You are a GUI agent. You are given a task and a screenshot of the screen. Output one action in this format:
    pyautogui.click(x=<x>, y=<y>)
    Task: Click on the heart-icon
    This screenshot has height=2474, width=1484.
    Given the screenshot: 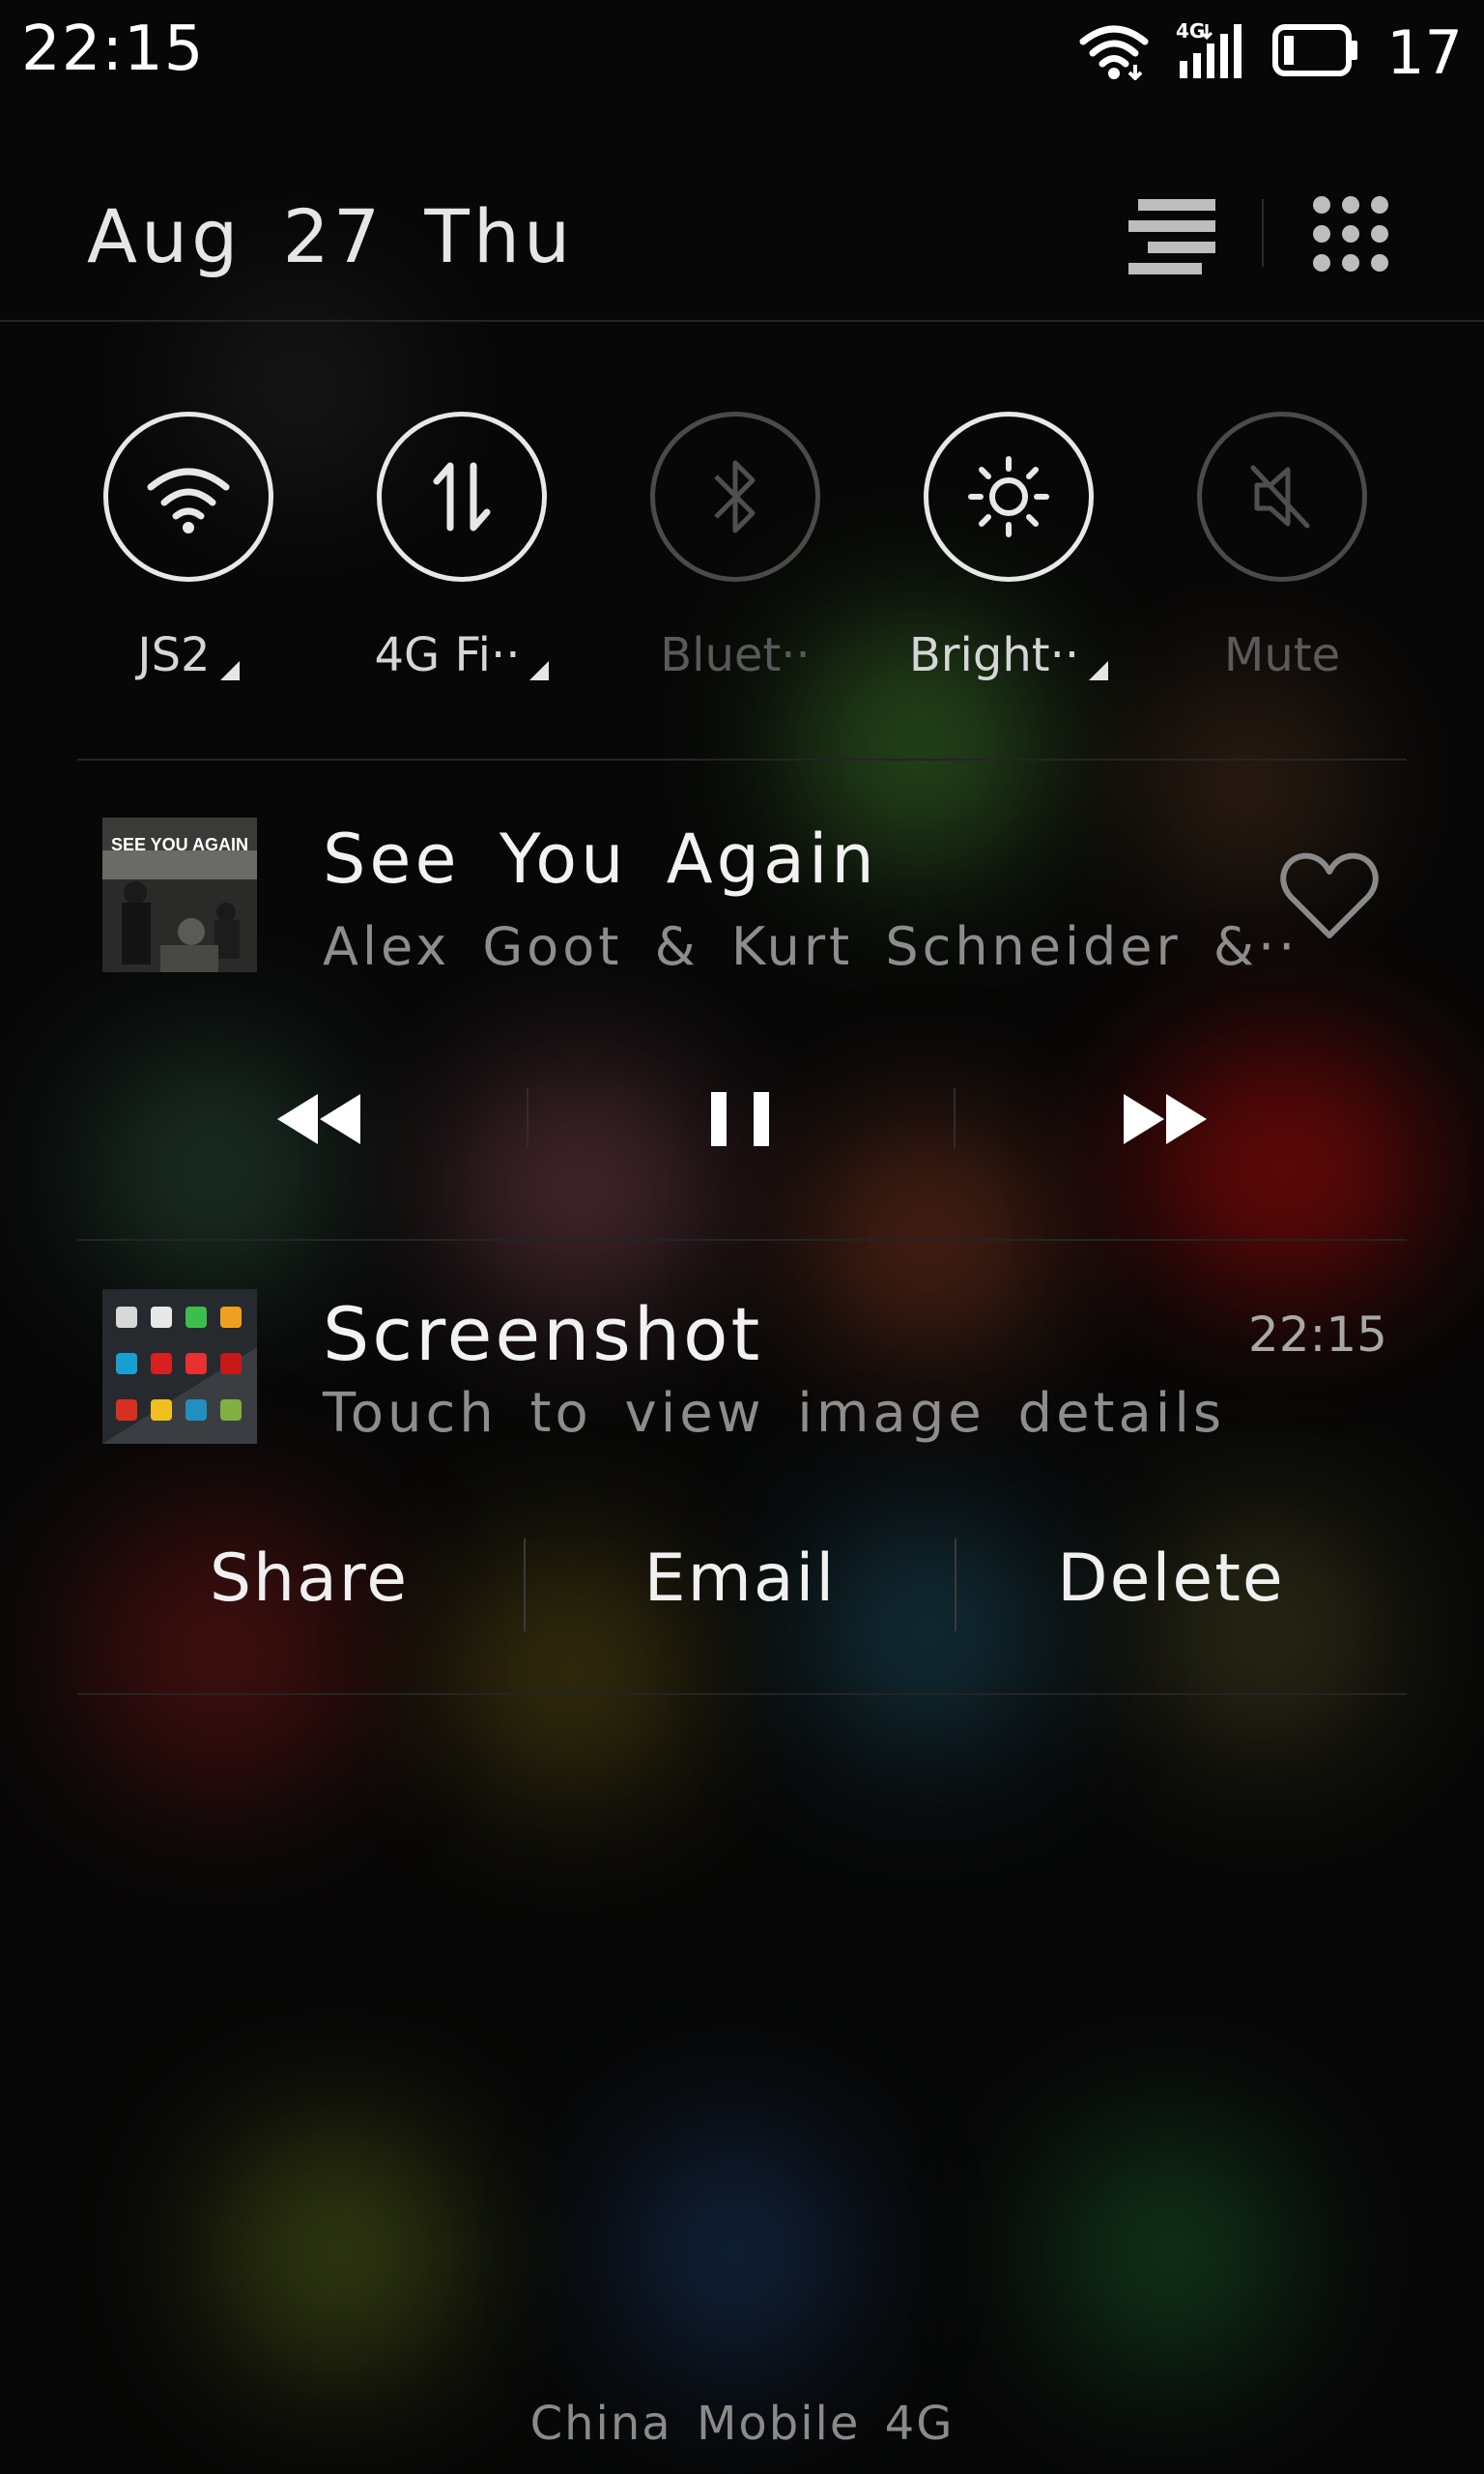 What is the action you would take?
    pyautogui.click(x=1329, y=895)
    